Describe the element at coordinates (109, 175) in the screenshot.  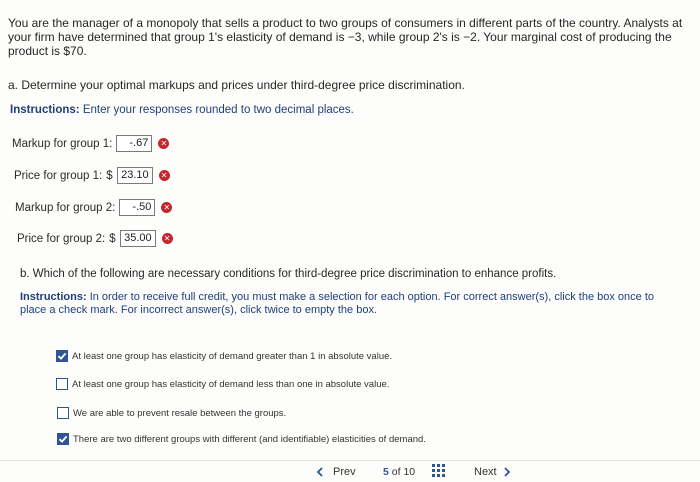
I see `price-group-1-prefix: $` at that location.